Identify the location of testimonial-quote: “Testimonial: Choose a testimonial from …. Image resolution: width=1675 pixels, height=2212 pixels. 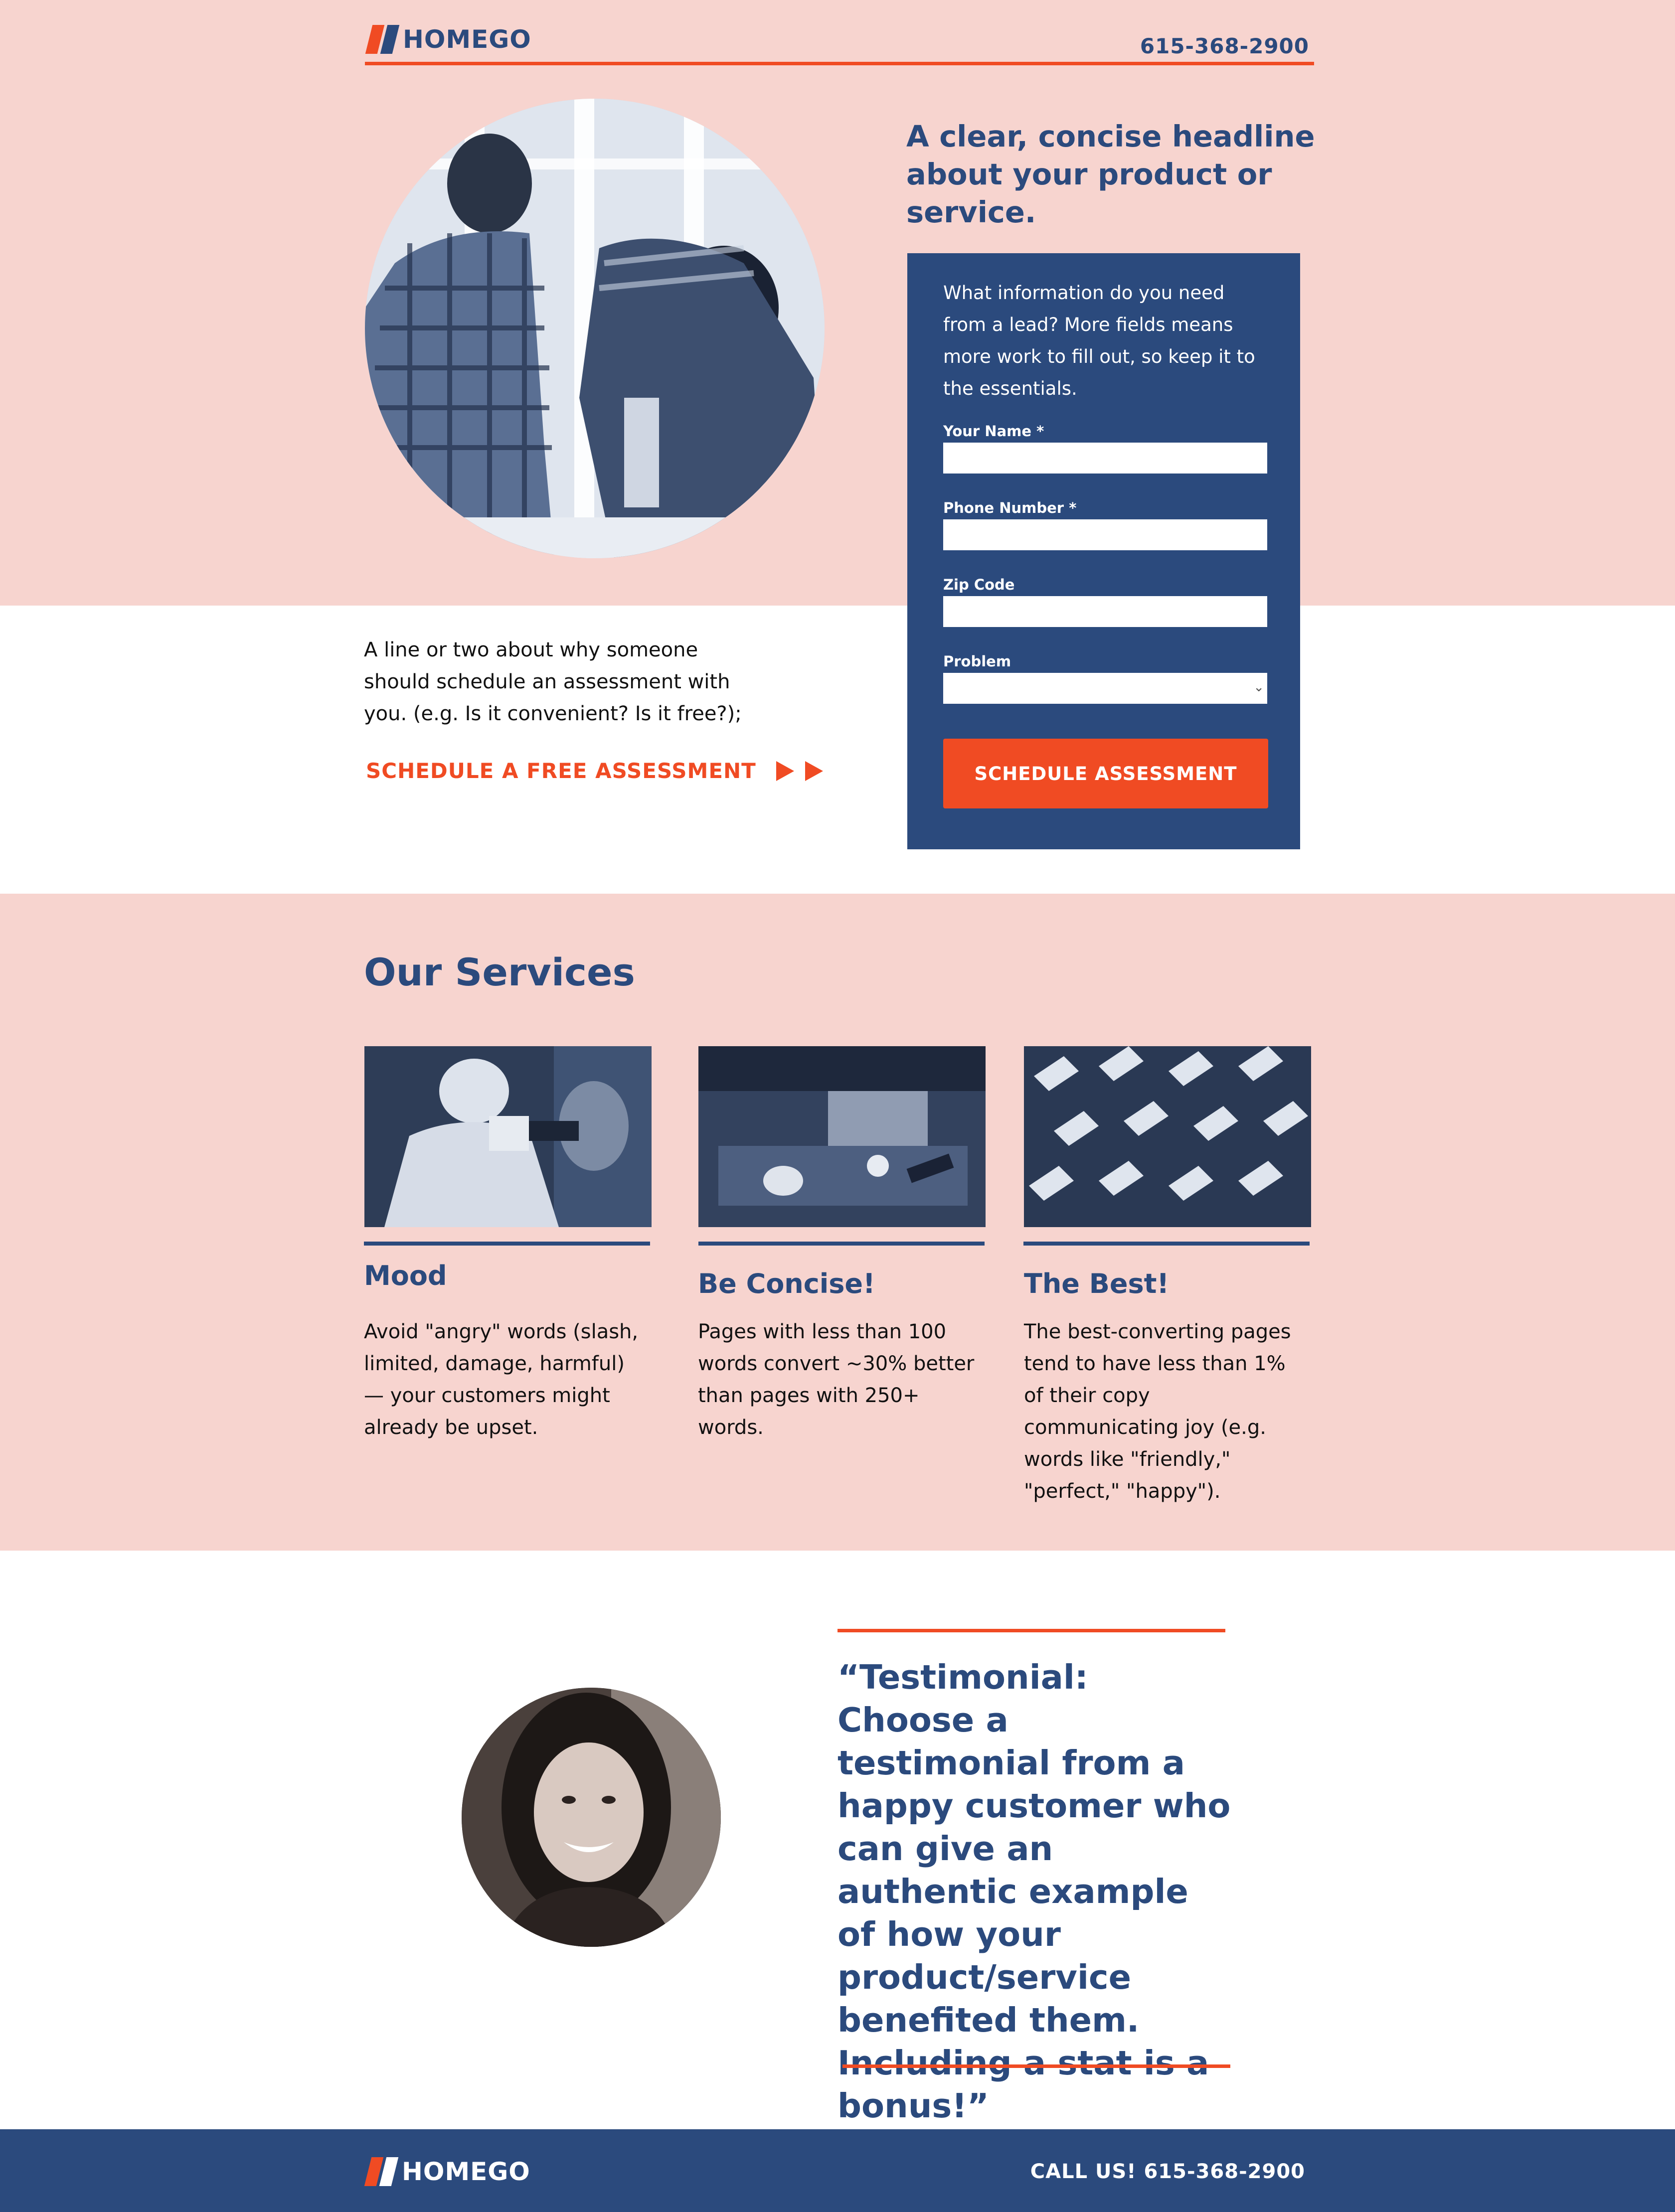
(1034, 1891).